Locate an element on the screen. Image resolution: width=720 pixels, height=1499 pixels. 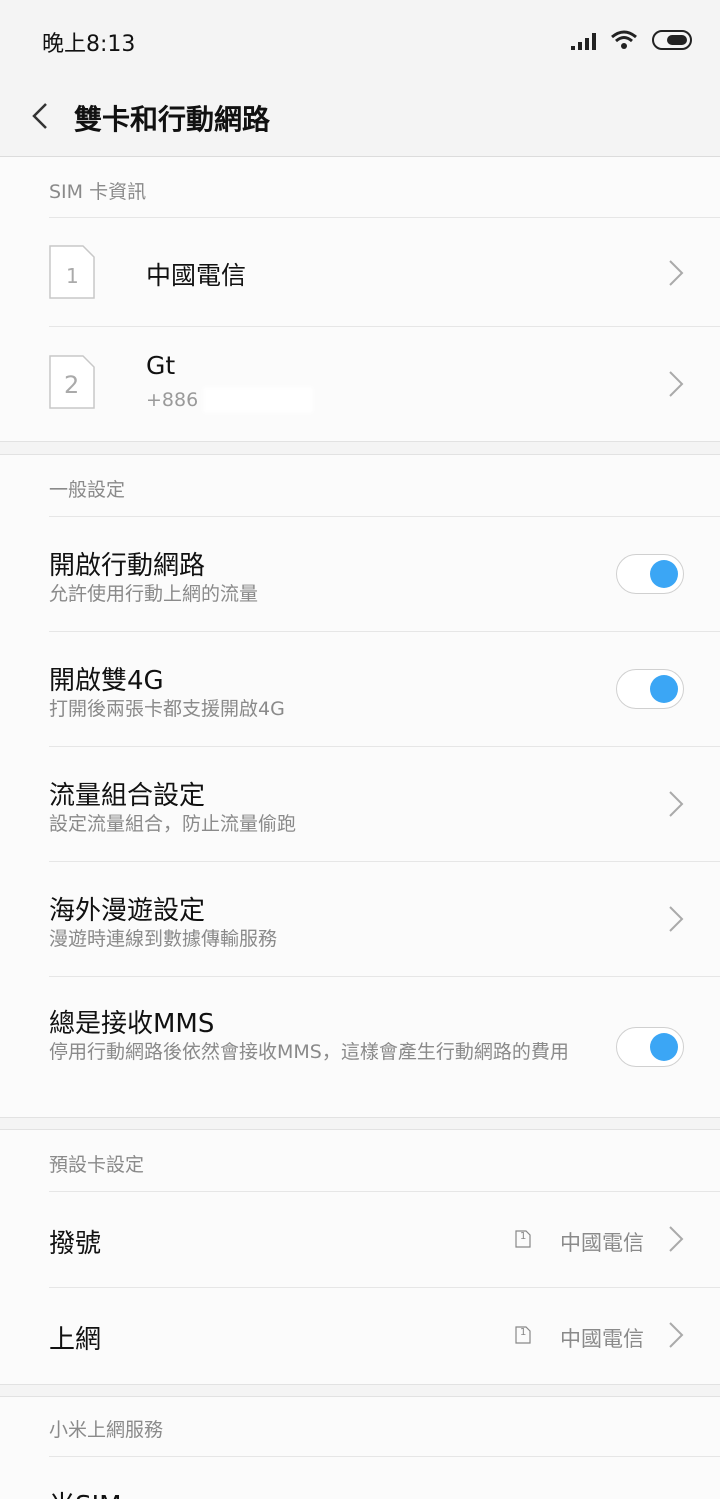
status-time: 晚上8:13 is located at coordinates (89, 44).